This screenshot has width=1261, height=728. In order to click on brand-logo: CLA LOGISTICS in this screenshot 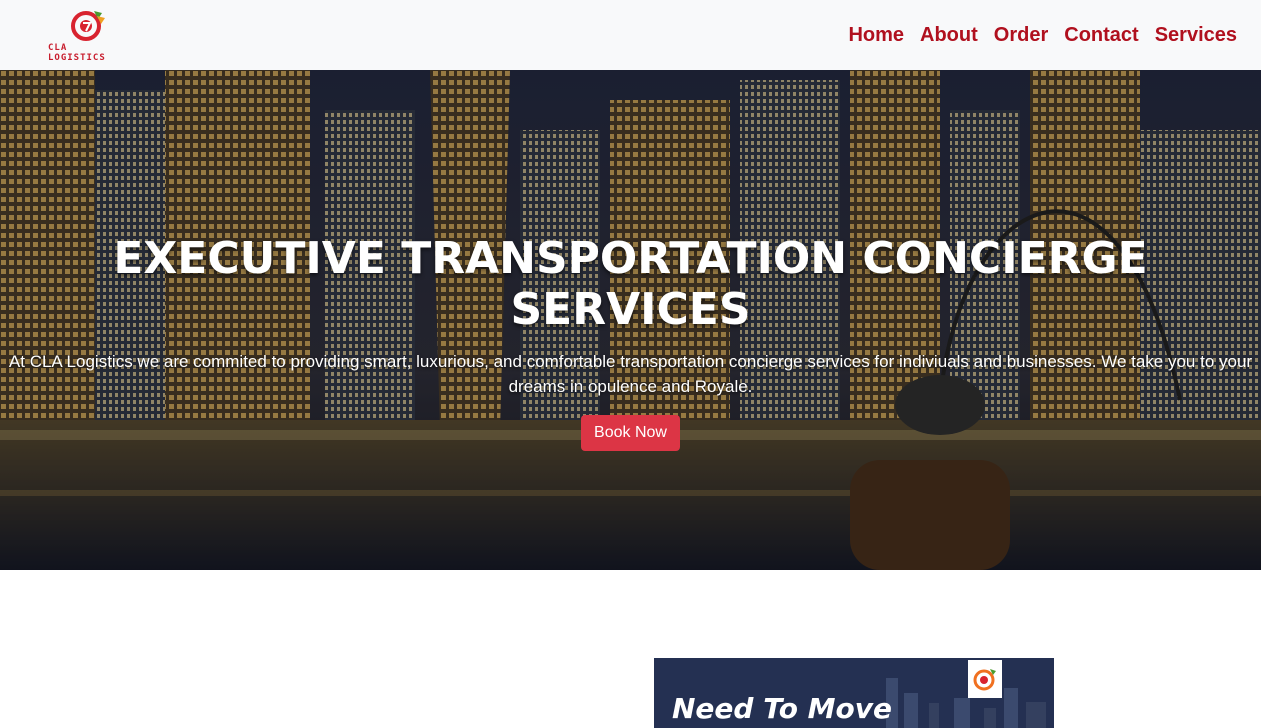, I will do `click(88, 35)`.